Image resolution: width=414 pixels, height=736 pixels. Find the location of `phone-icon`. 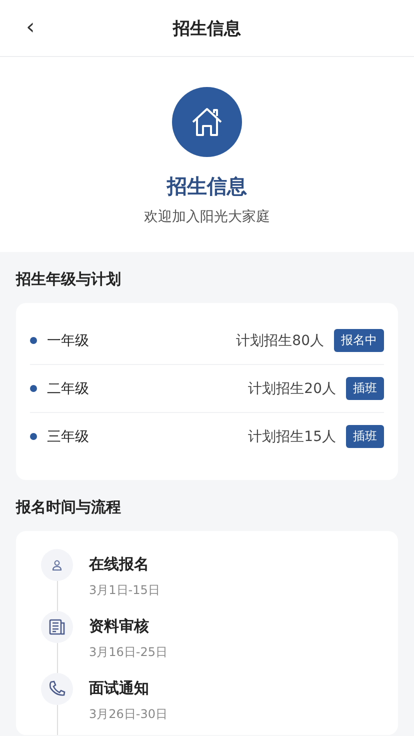

phone-icon is located at coordinates (57, 689).